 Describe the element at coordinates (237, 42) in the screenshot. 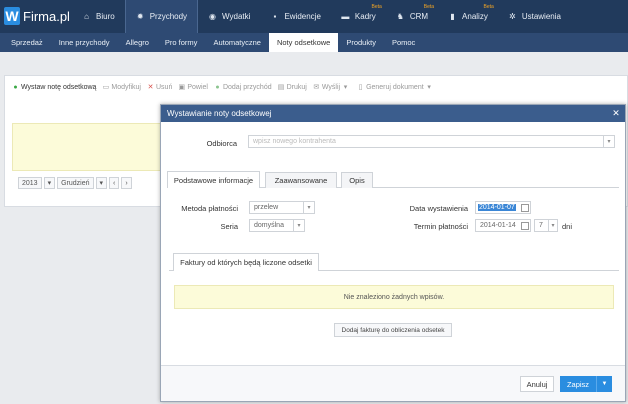

I see `subnav-automatyczne: Automatyczne` at that location.